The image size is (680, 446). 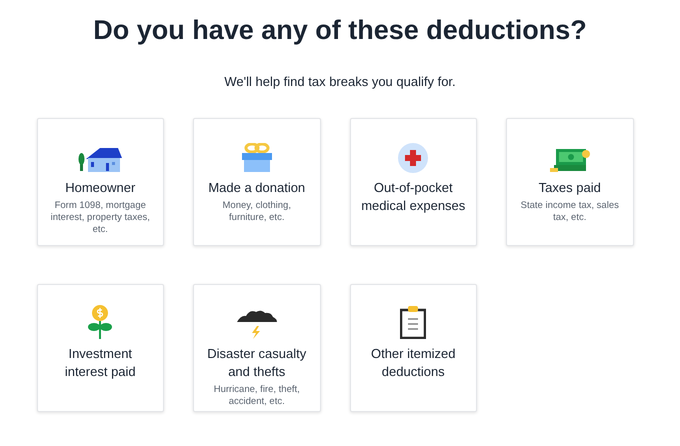 What do you see at coordinates (257, 158) in the screenshot?
I see `gift-icon` at bounding box center [257, 158].